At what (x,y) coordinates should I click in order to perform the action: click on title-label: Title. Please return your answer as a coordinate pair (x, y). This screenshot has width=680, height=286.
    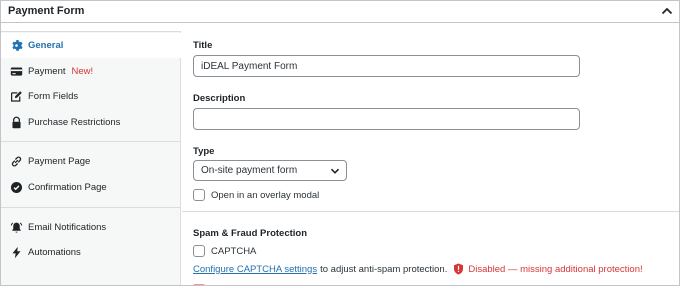
    Looking at the image, I should click on (203, 45).